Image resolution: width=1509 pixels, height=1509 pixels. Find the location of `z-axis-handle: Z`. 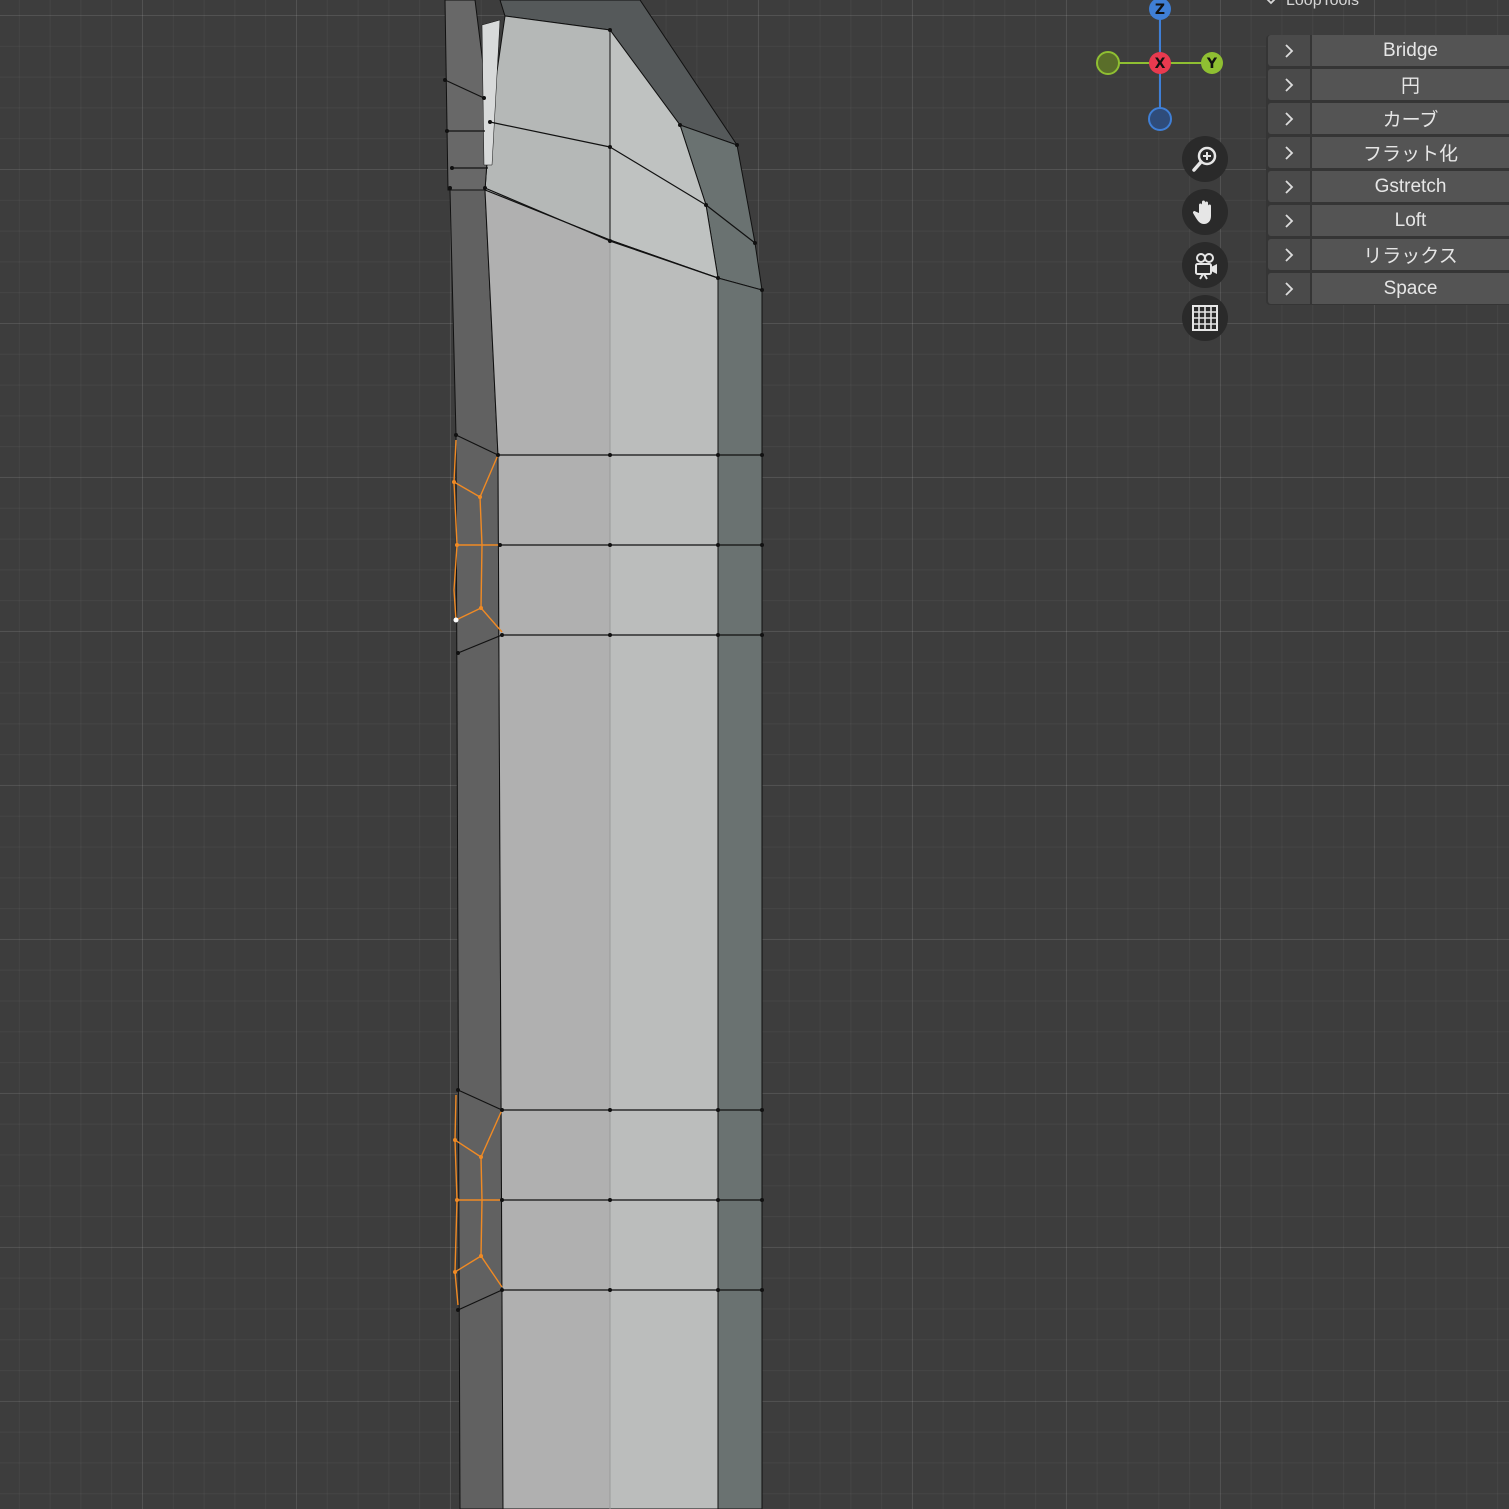

z-axis-handle: Z is located at coordinates (1160, 10).